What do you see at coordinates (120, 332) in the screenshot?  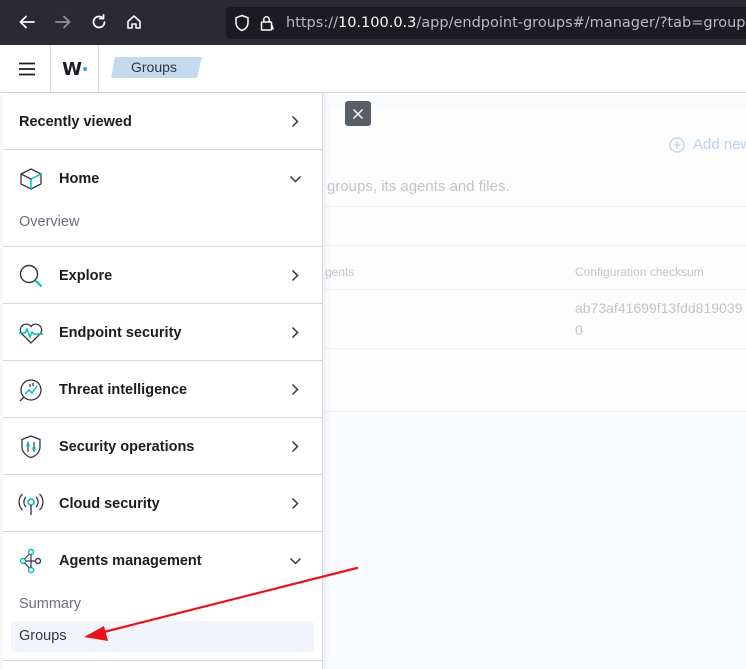 I see `nav-item-label: Endpoint security` at bounding box center [120, 332].